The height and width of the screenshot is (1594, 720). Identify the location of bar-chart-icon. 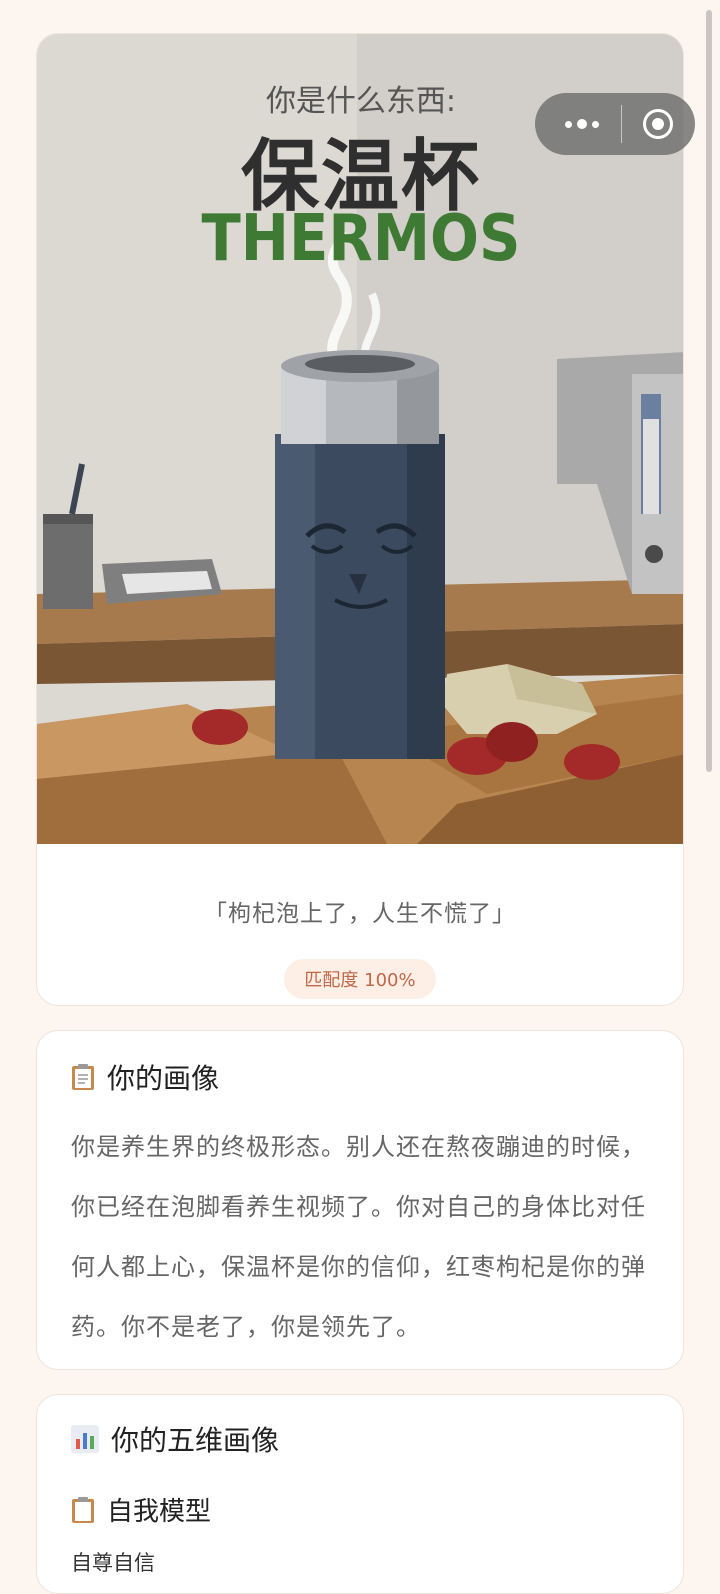
(85, 1439).